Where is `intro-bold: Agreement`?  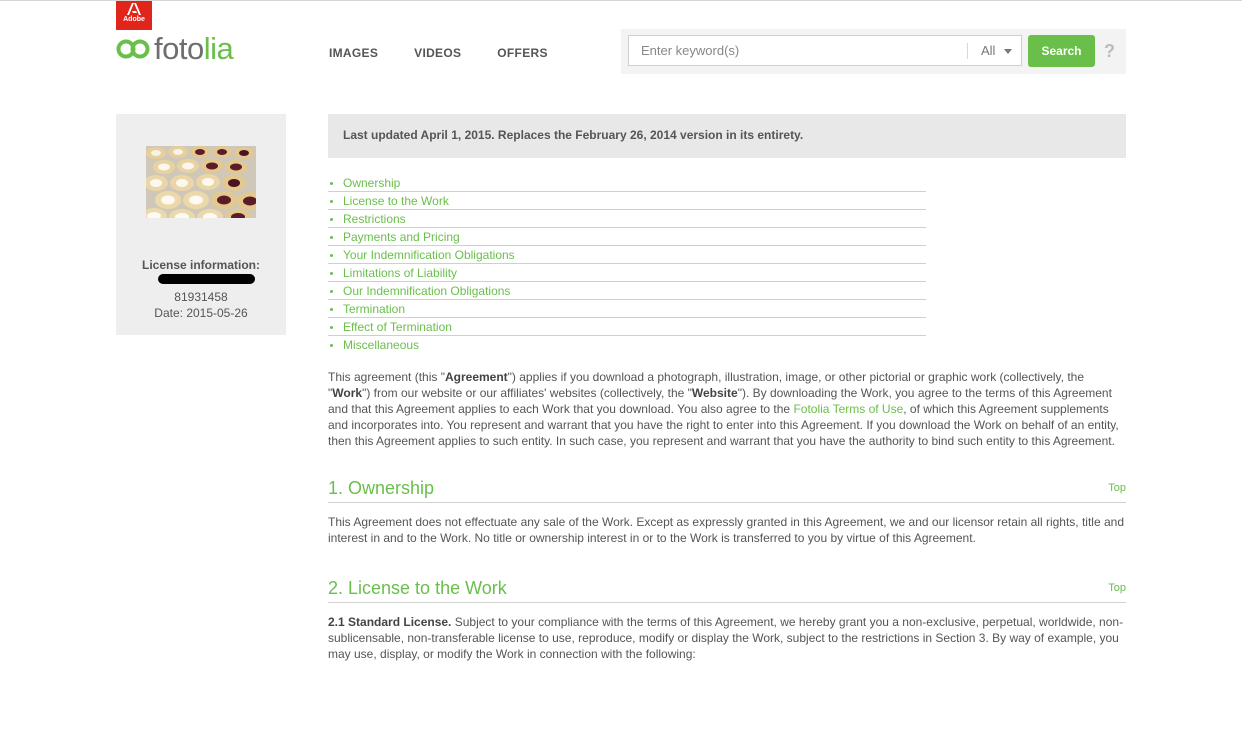 intro-bold: Agreement is located at coordinates (476, 377).